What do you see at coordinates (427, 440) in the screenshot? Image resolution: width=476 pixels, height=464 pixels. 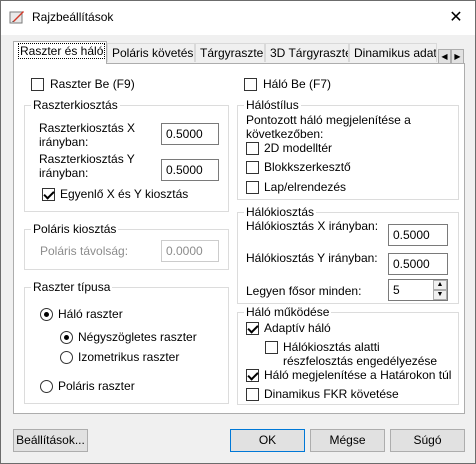 I see `help-button: Súgó` at bounding box center [427, 440].